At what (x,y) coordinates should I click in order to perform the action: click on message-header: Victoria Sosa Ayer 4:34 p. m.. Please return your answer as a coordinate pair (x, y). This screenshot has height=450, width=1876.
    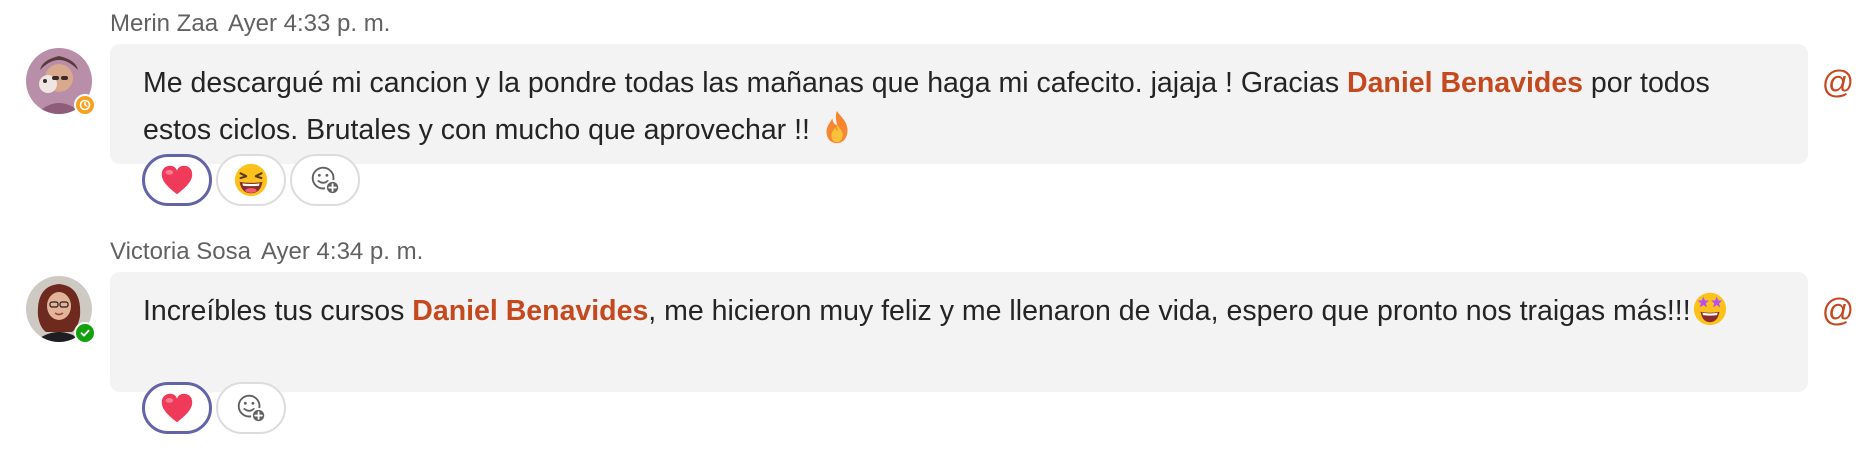
    Looking at the image, I should click on (266, 252).